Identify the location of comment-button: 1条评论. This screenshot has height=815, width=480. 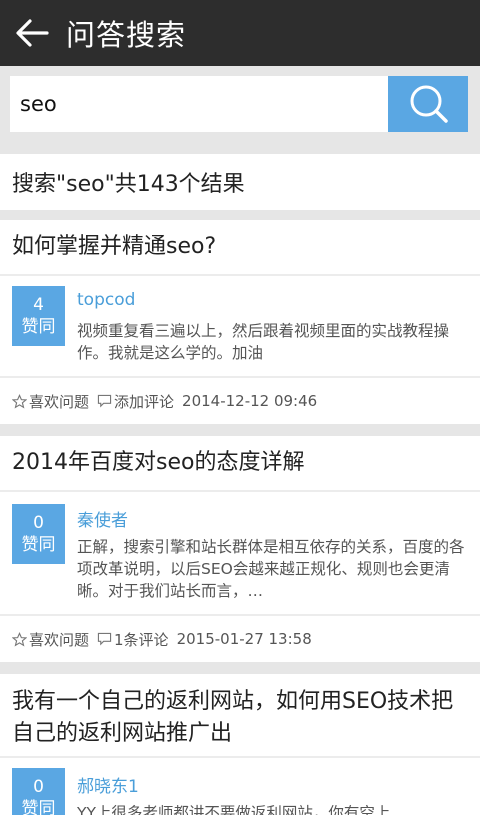
(141, 639).